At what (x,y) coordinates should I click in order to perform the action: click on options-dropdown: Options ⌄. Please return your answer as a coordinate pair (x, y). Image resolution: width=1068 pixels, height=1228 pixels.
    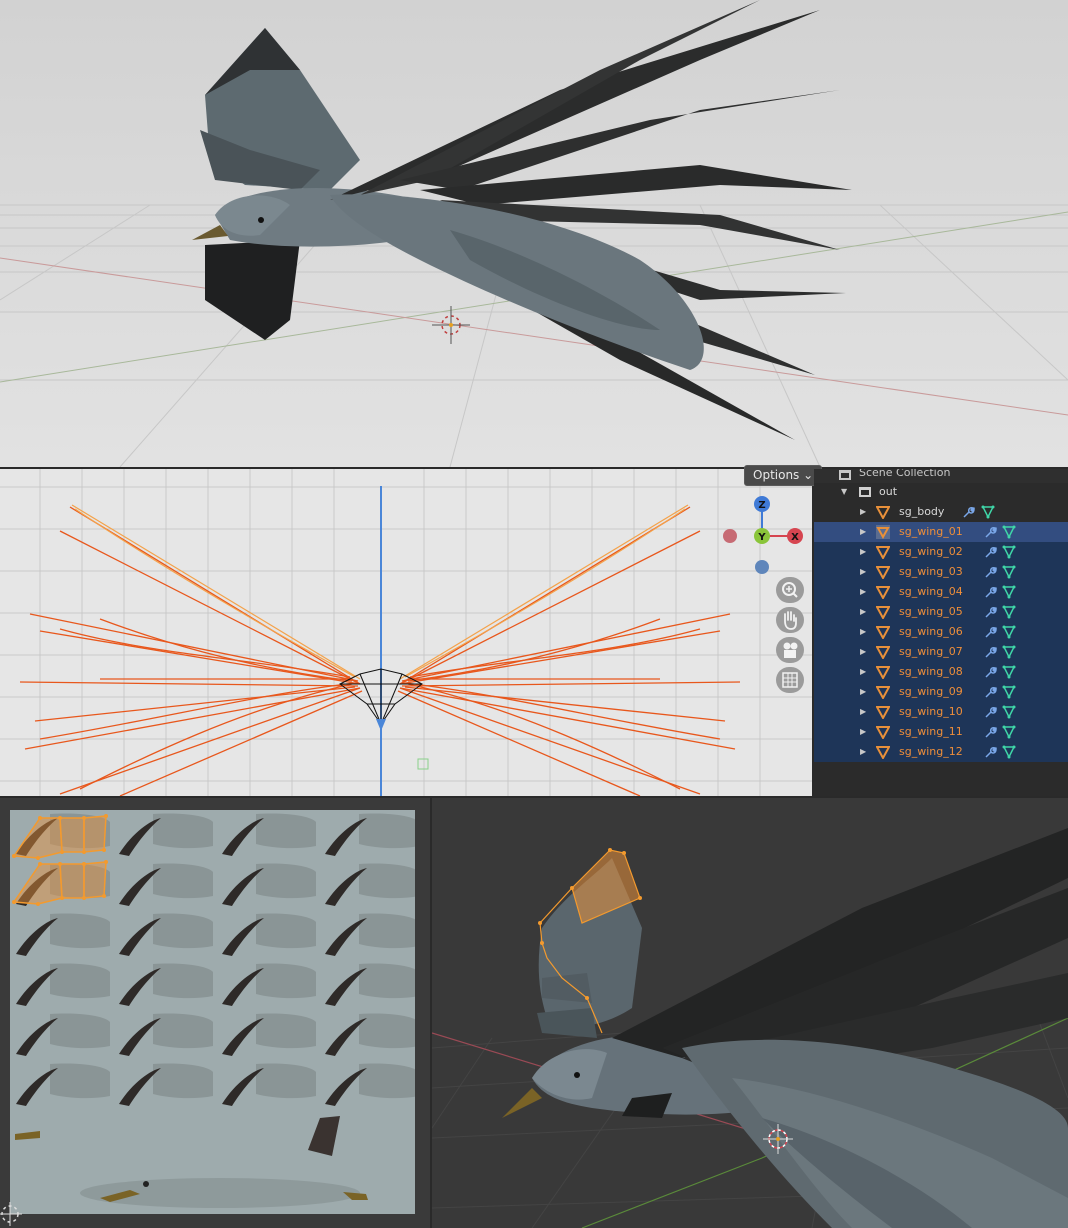
    Looking at the image, I should click on (783, 475).